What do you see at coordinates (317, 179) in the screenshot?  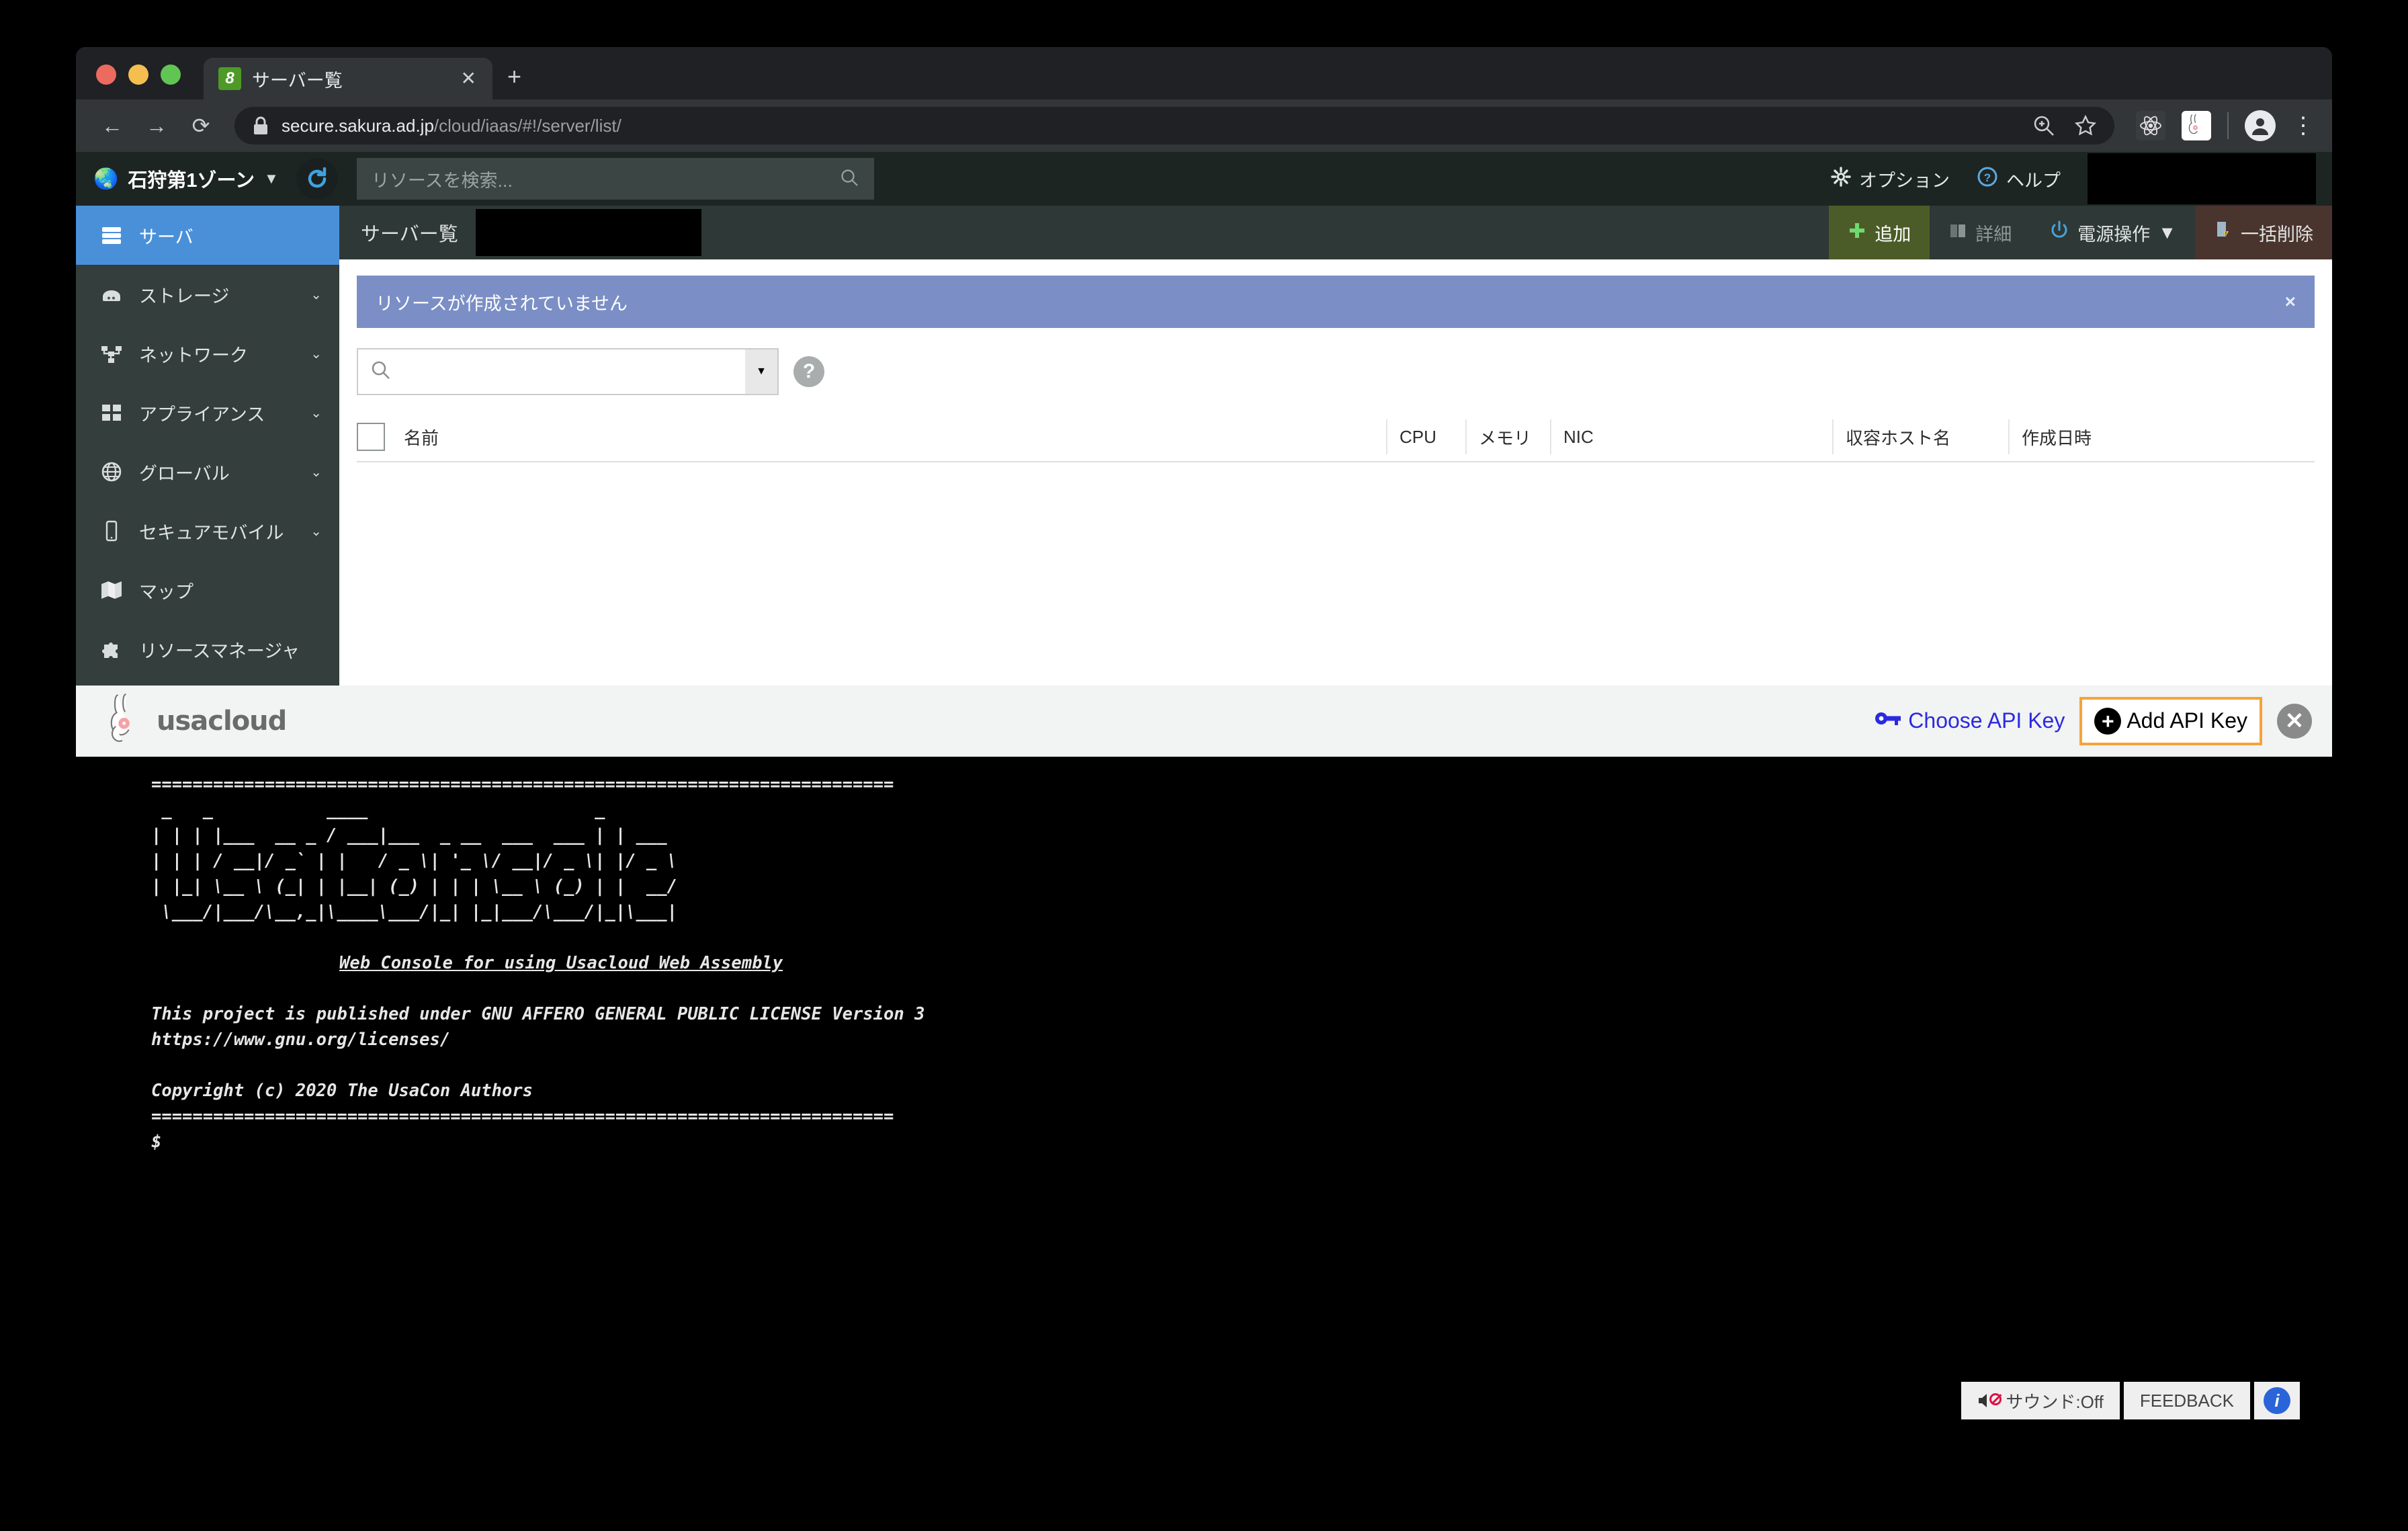 I see `refresh-button` at bounding box center [317, 179].